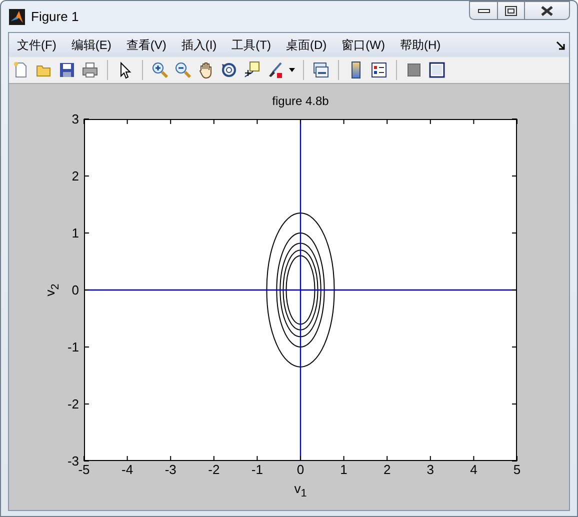 The height and width of the screenshot is (517, 578). Describe the element at coordinates (292, 70) in the screenshot. I see `caret-icon` at that location.